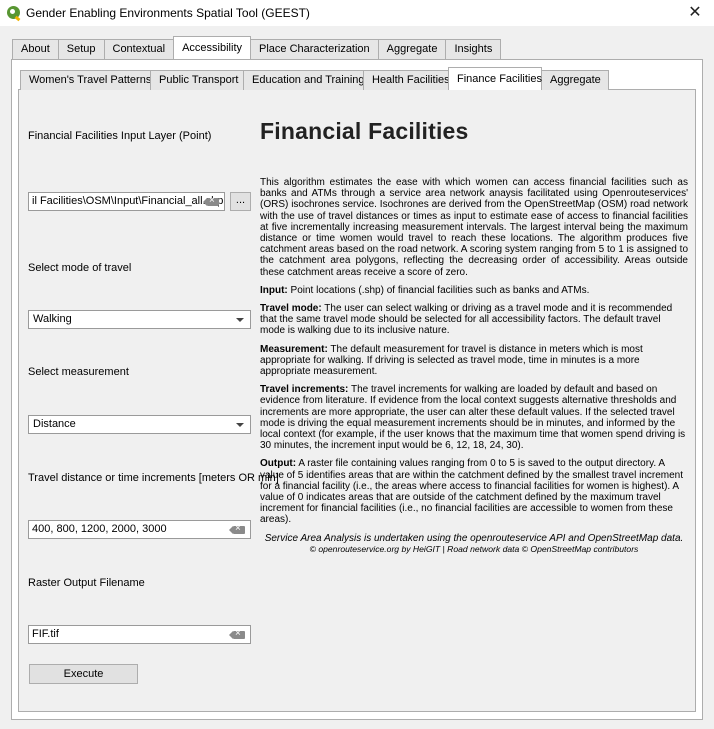 The image size is (714, 729). What do you see at coordinates (139, 424) in the screenshot?
I see `measurement-select: Distance` at bounding box center [139, 424].